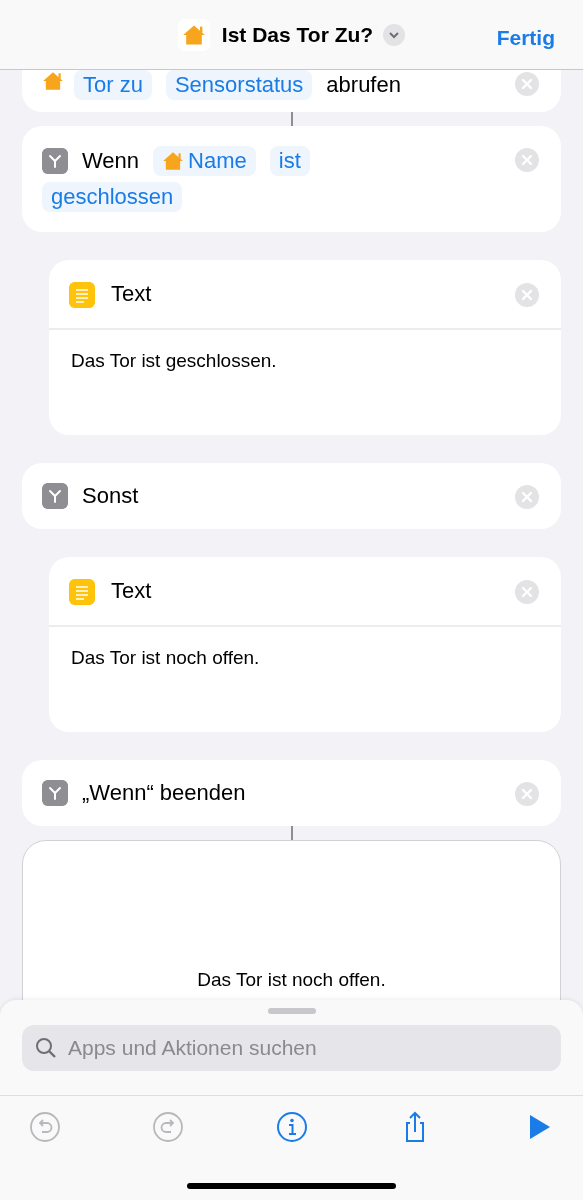  Describe the element at coordinates (291, 1011) in the screenshot. I see `grabber-handle` at that location.